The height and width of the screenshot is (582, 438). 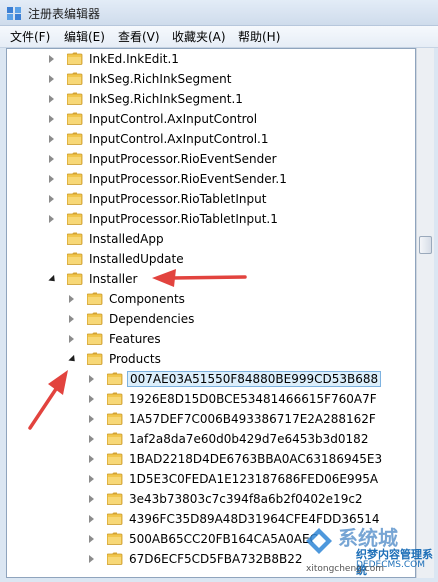 I want to click on watermark-logo-icon, so click(x=319, y=541).